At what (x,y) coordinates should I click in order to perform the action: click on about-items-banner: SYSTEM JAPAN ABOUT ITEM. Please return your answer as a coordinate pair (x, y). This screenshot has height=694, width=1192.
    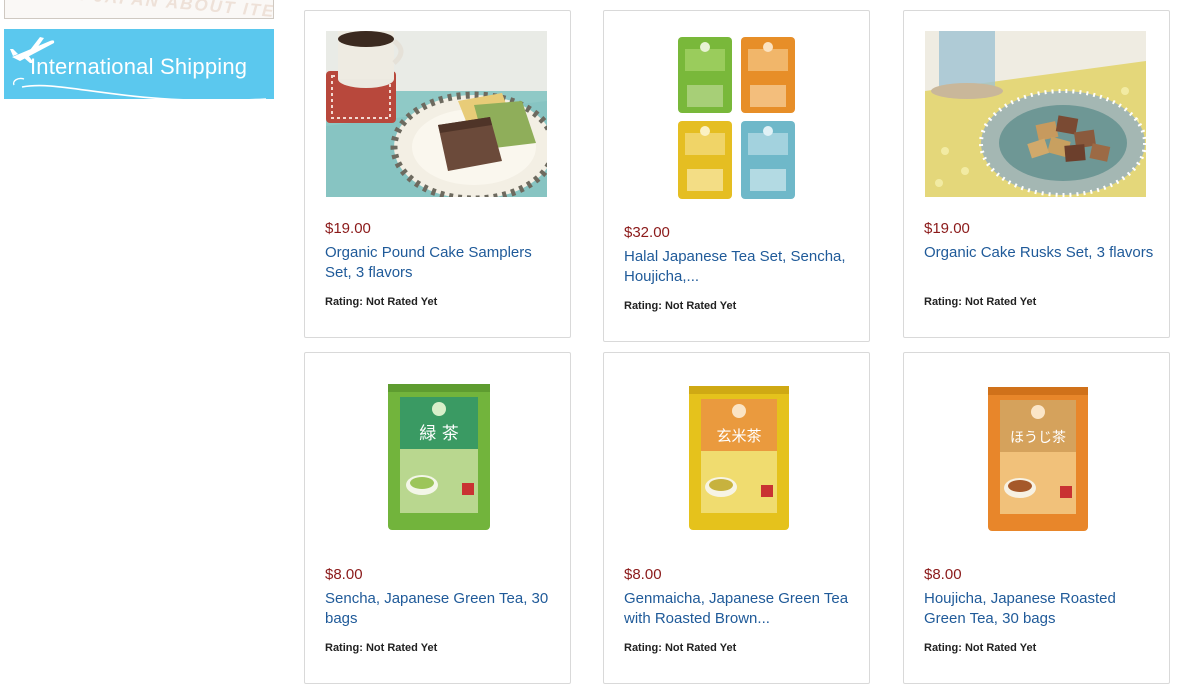
    Looking at the image, I should click on (139, 9).